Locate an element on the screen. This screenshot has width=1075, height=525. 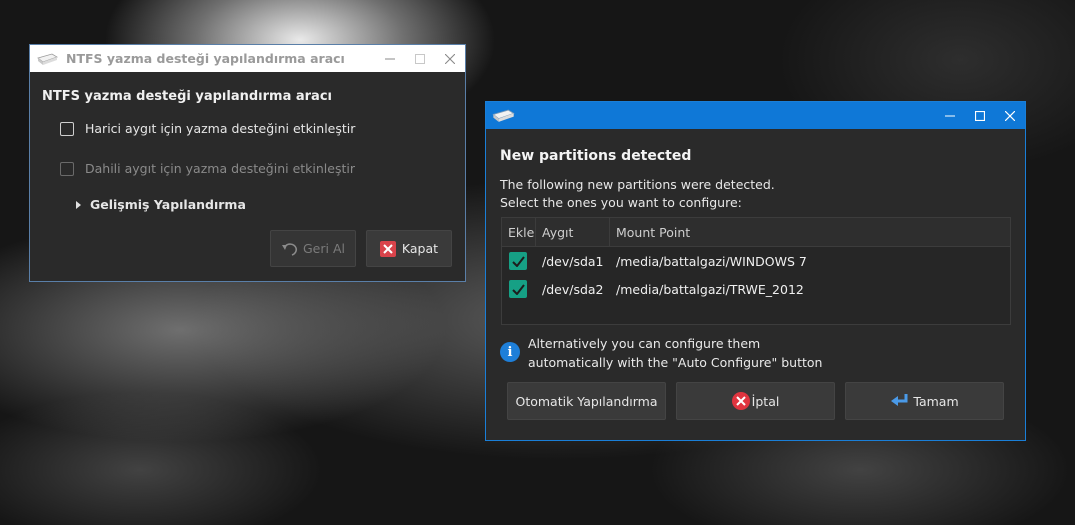
table-row: /dev/sda2 /media/battalgazi/TRWE_2012 is located at coordinates (756, 289).